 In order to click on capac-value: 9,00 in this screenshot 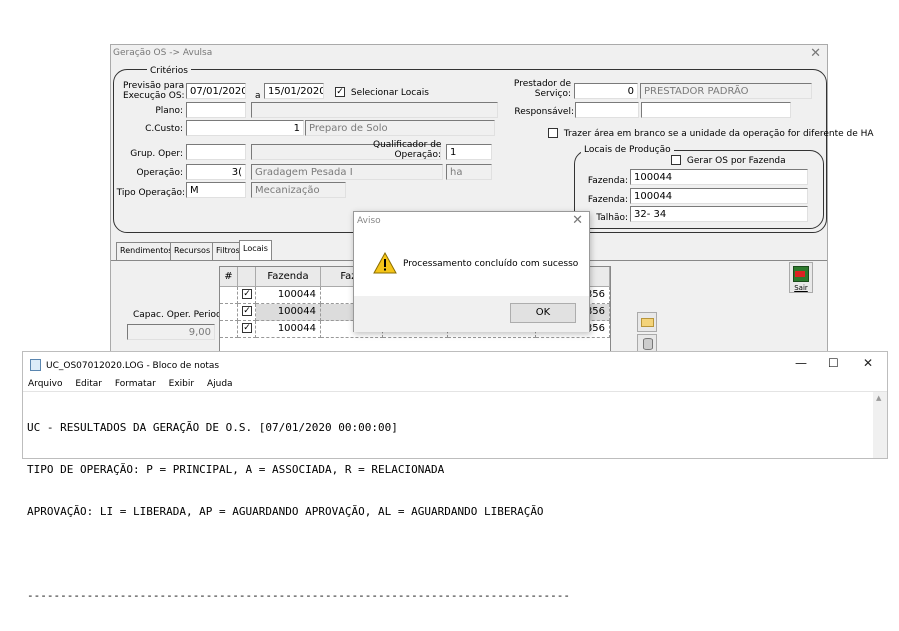, I will do `click(171, 332)`.